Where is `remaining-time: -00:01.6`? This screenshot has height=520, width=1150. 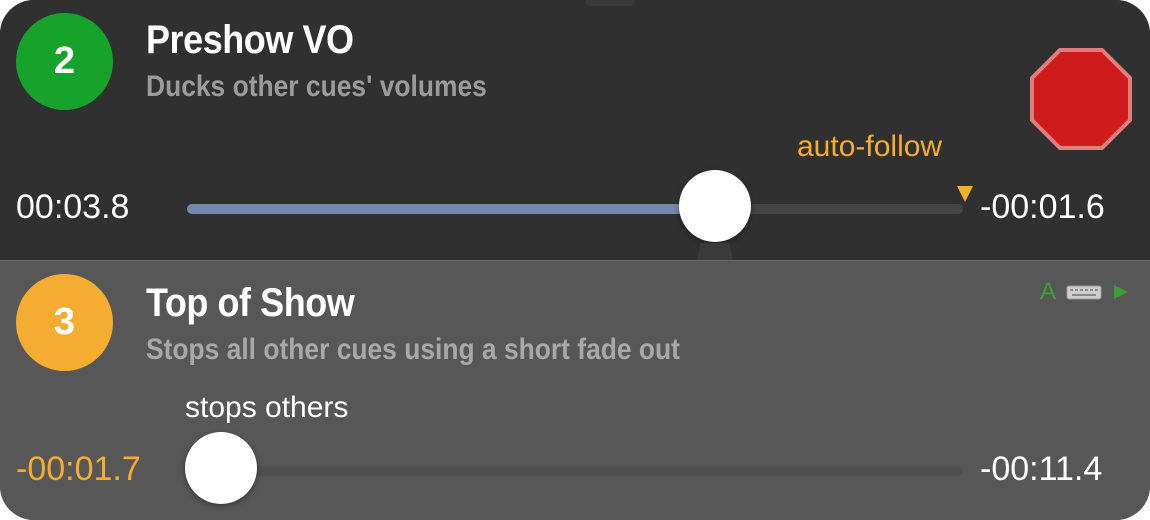 remaining-time: -00:01.6 is located at coordinates (1042, 207).